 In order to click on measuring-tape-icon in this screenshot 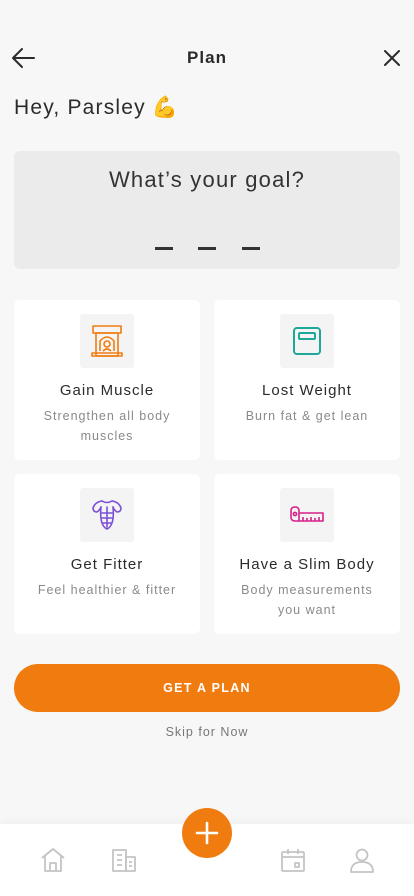, I will do `click(307, 514)`.